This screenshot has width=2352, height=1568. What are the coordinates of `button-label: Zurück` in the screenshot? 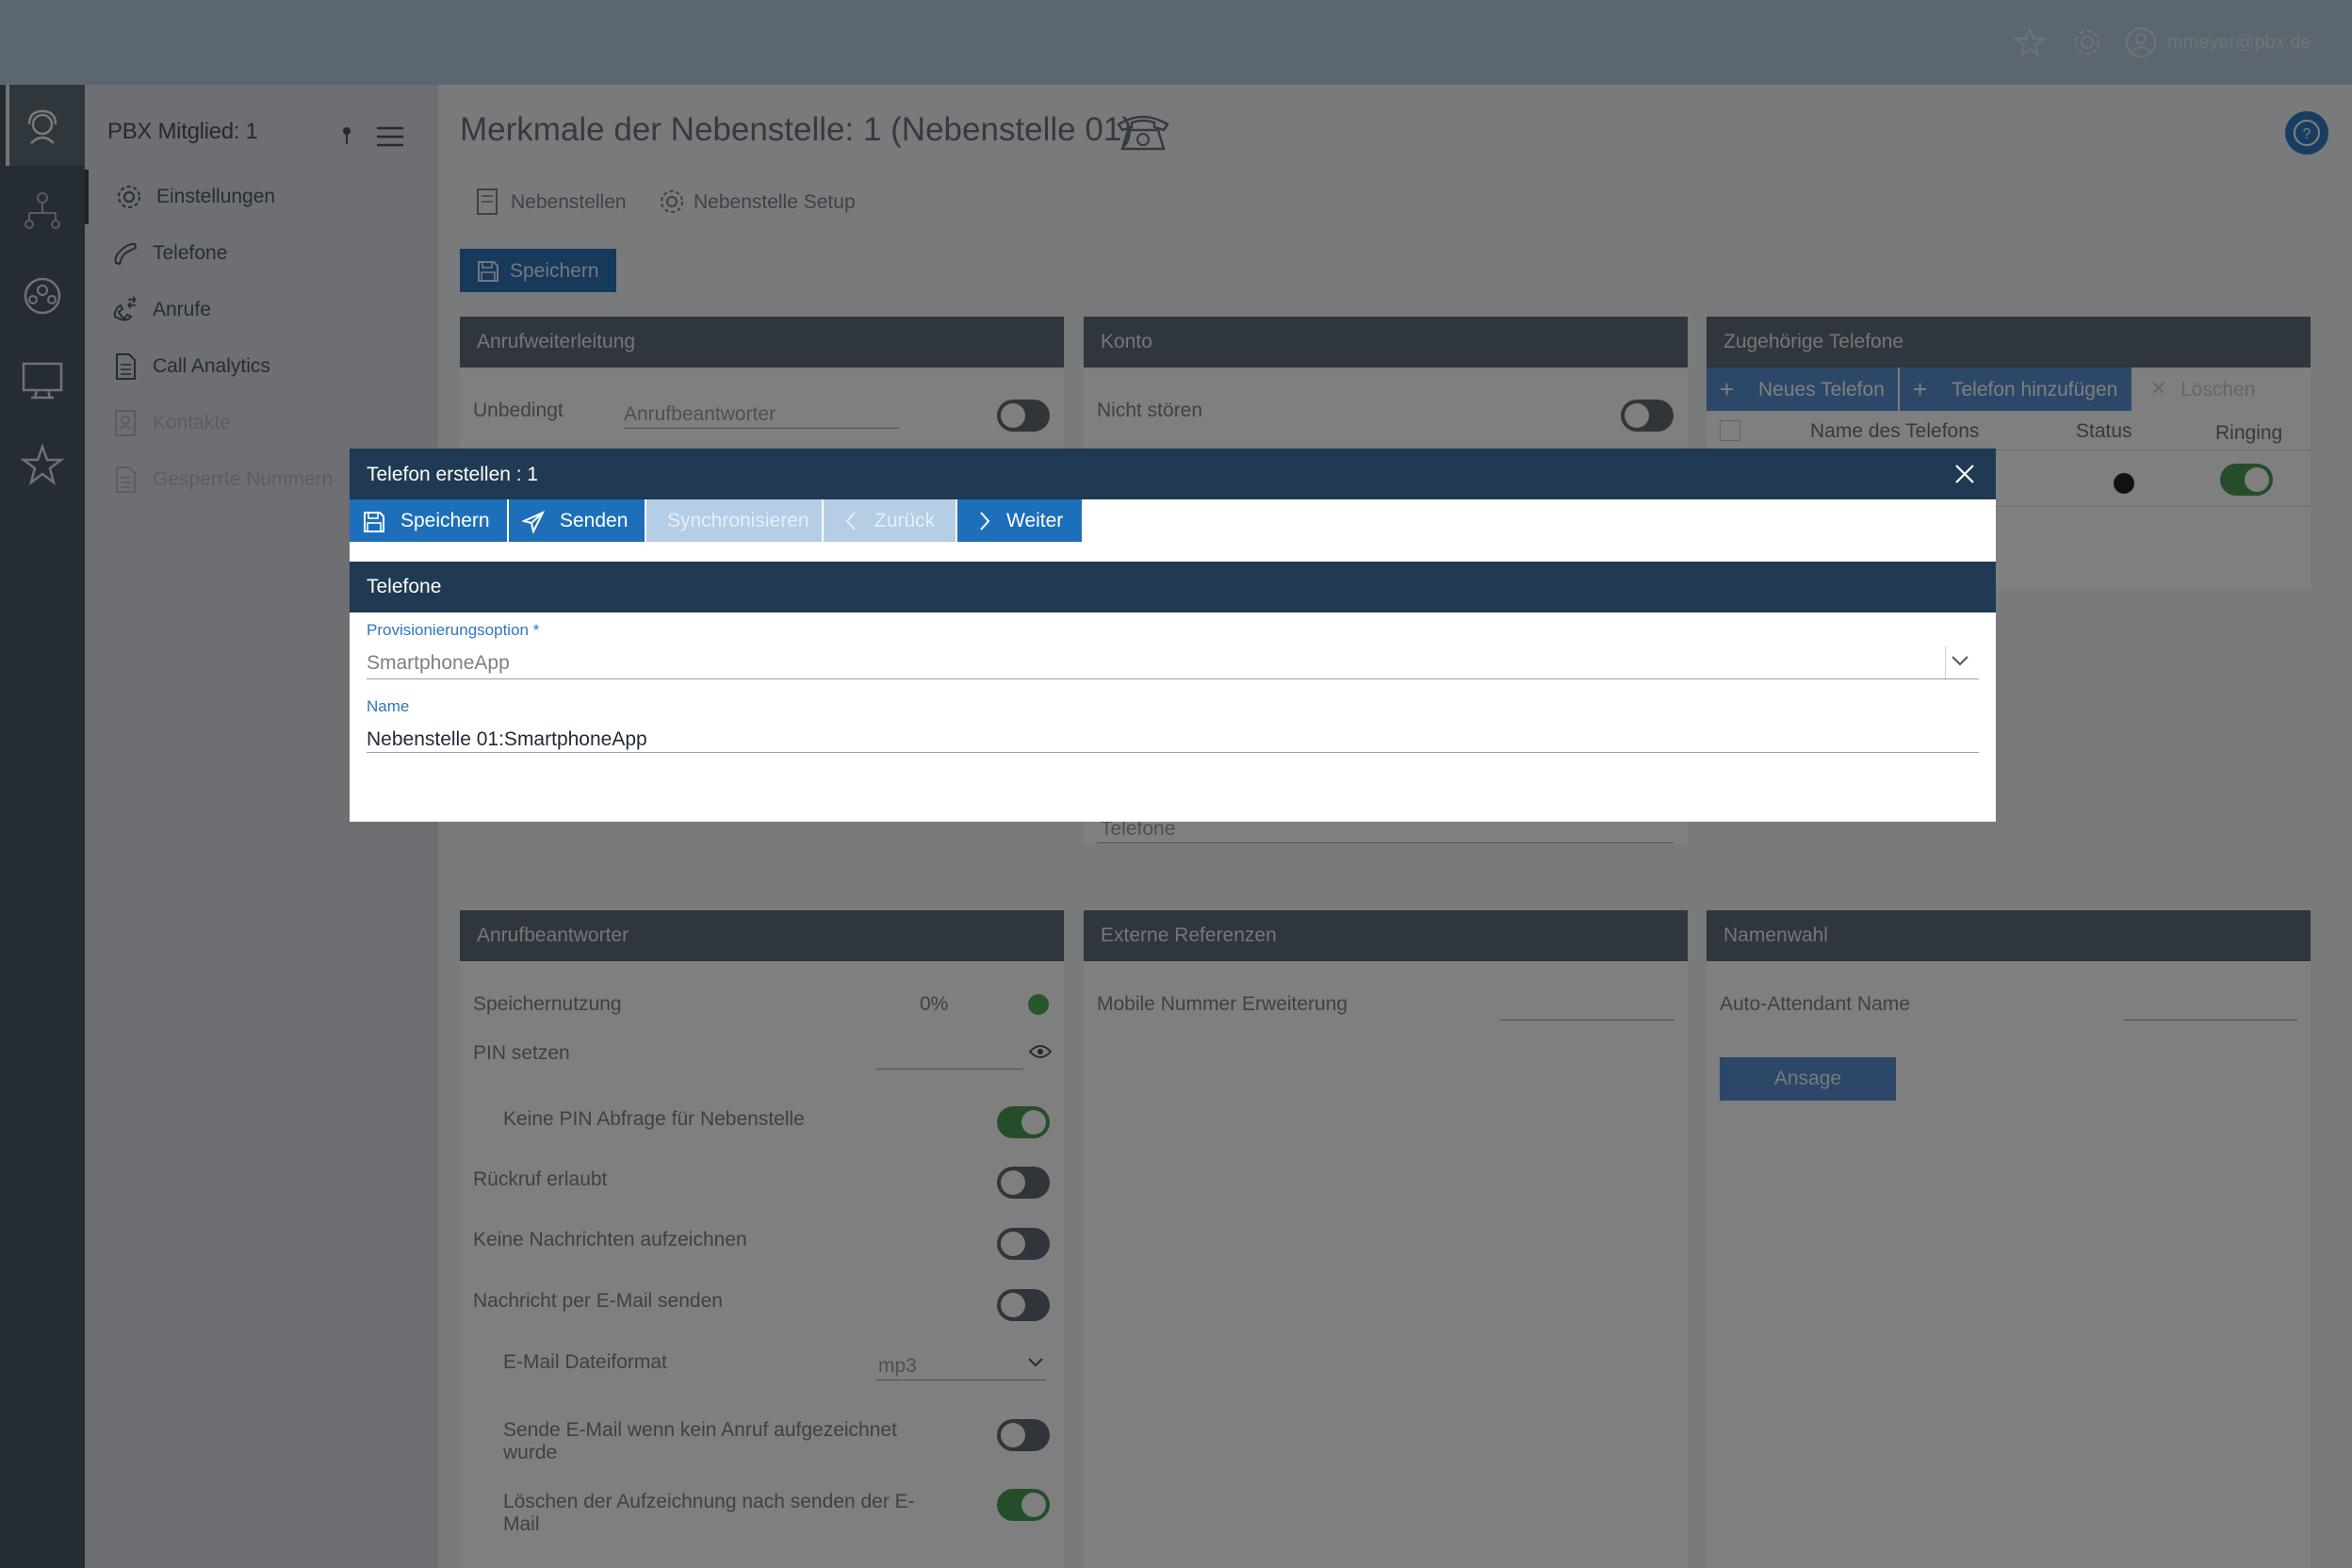 It's located at (905, 520).